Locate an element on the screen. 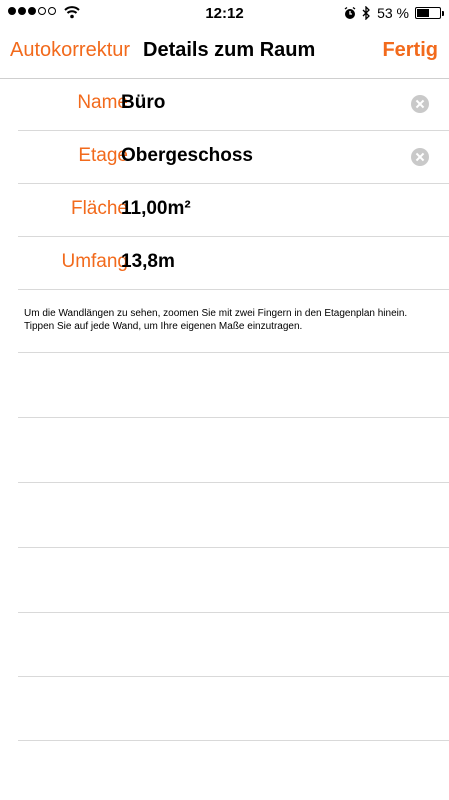 This screenshot has height=800, width=449. alarm-icon is located at coordinates (350, 12).